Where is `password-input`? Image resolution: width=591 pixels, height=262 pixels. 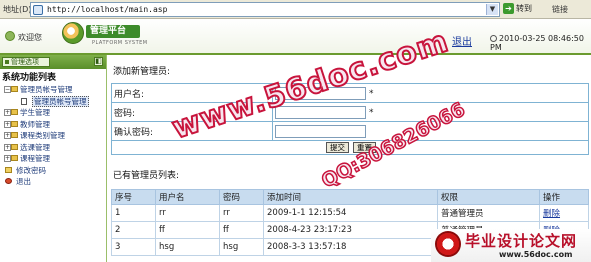
password-input is located at coordinates (320, 112).